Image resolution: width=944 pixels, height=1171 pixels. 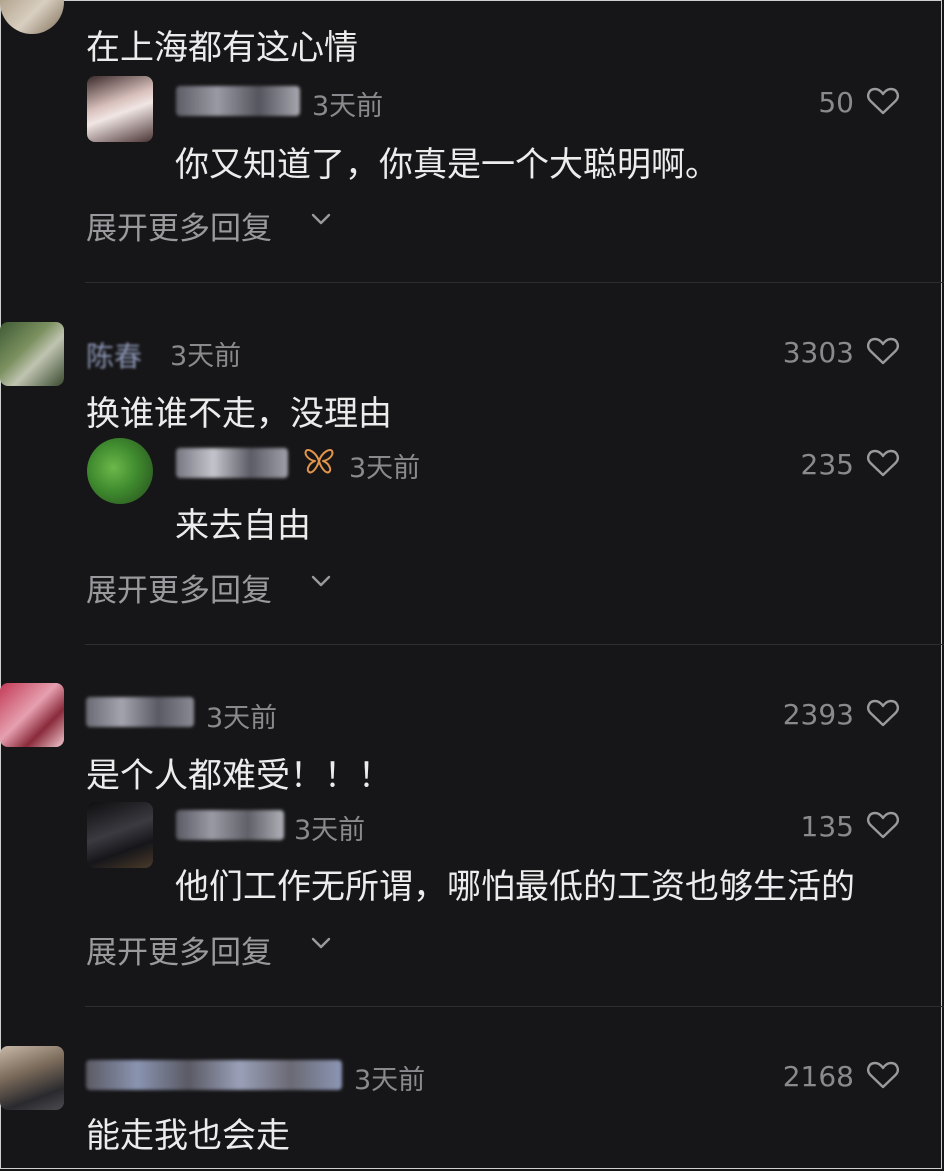 What do you see at coordinates (836, 102) in the screenshot?
I see `like-count: 50` at bounding box center [836, 102].